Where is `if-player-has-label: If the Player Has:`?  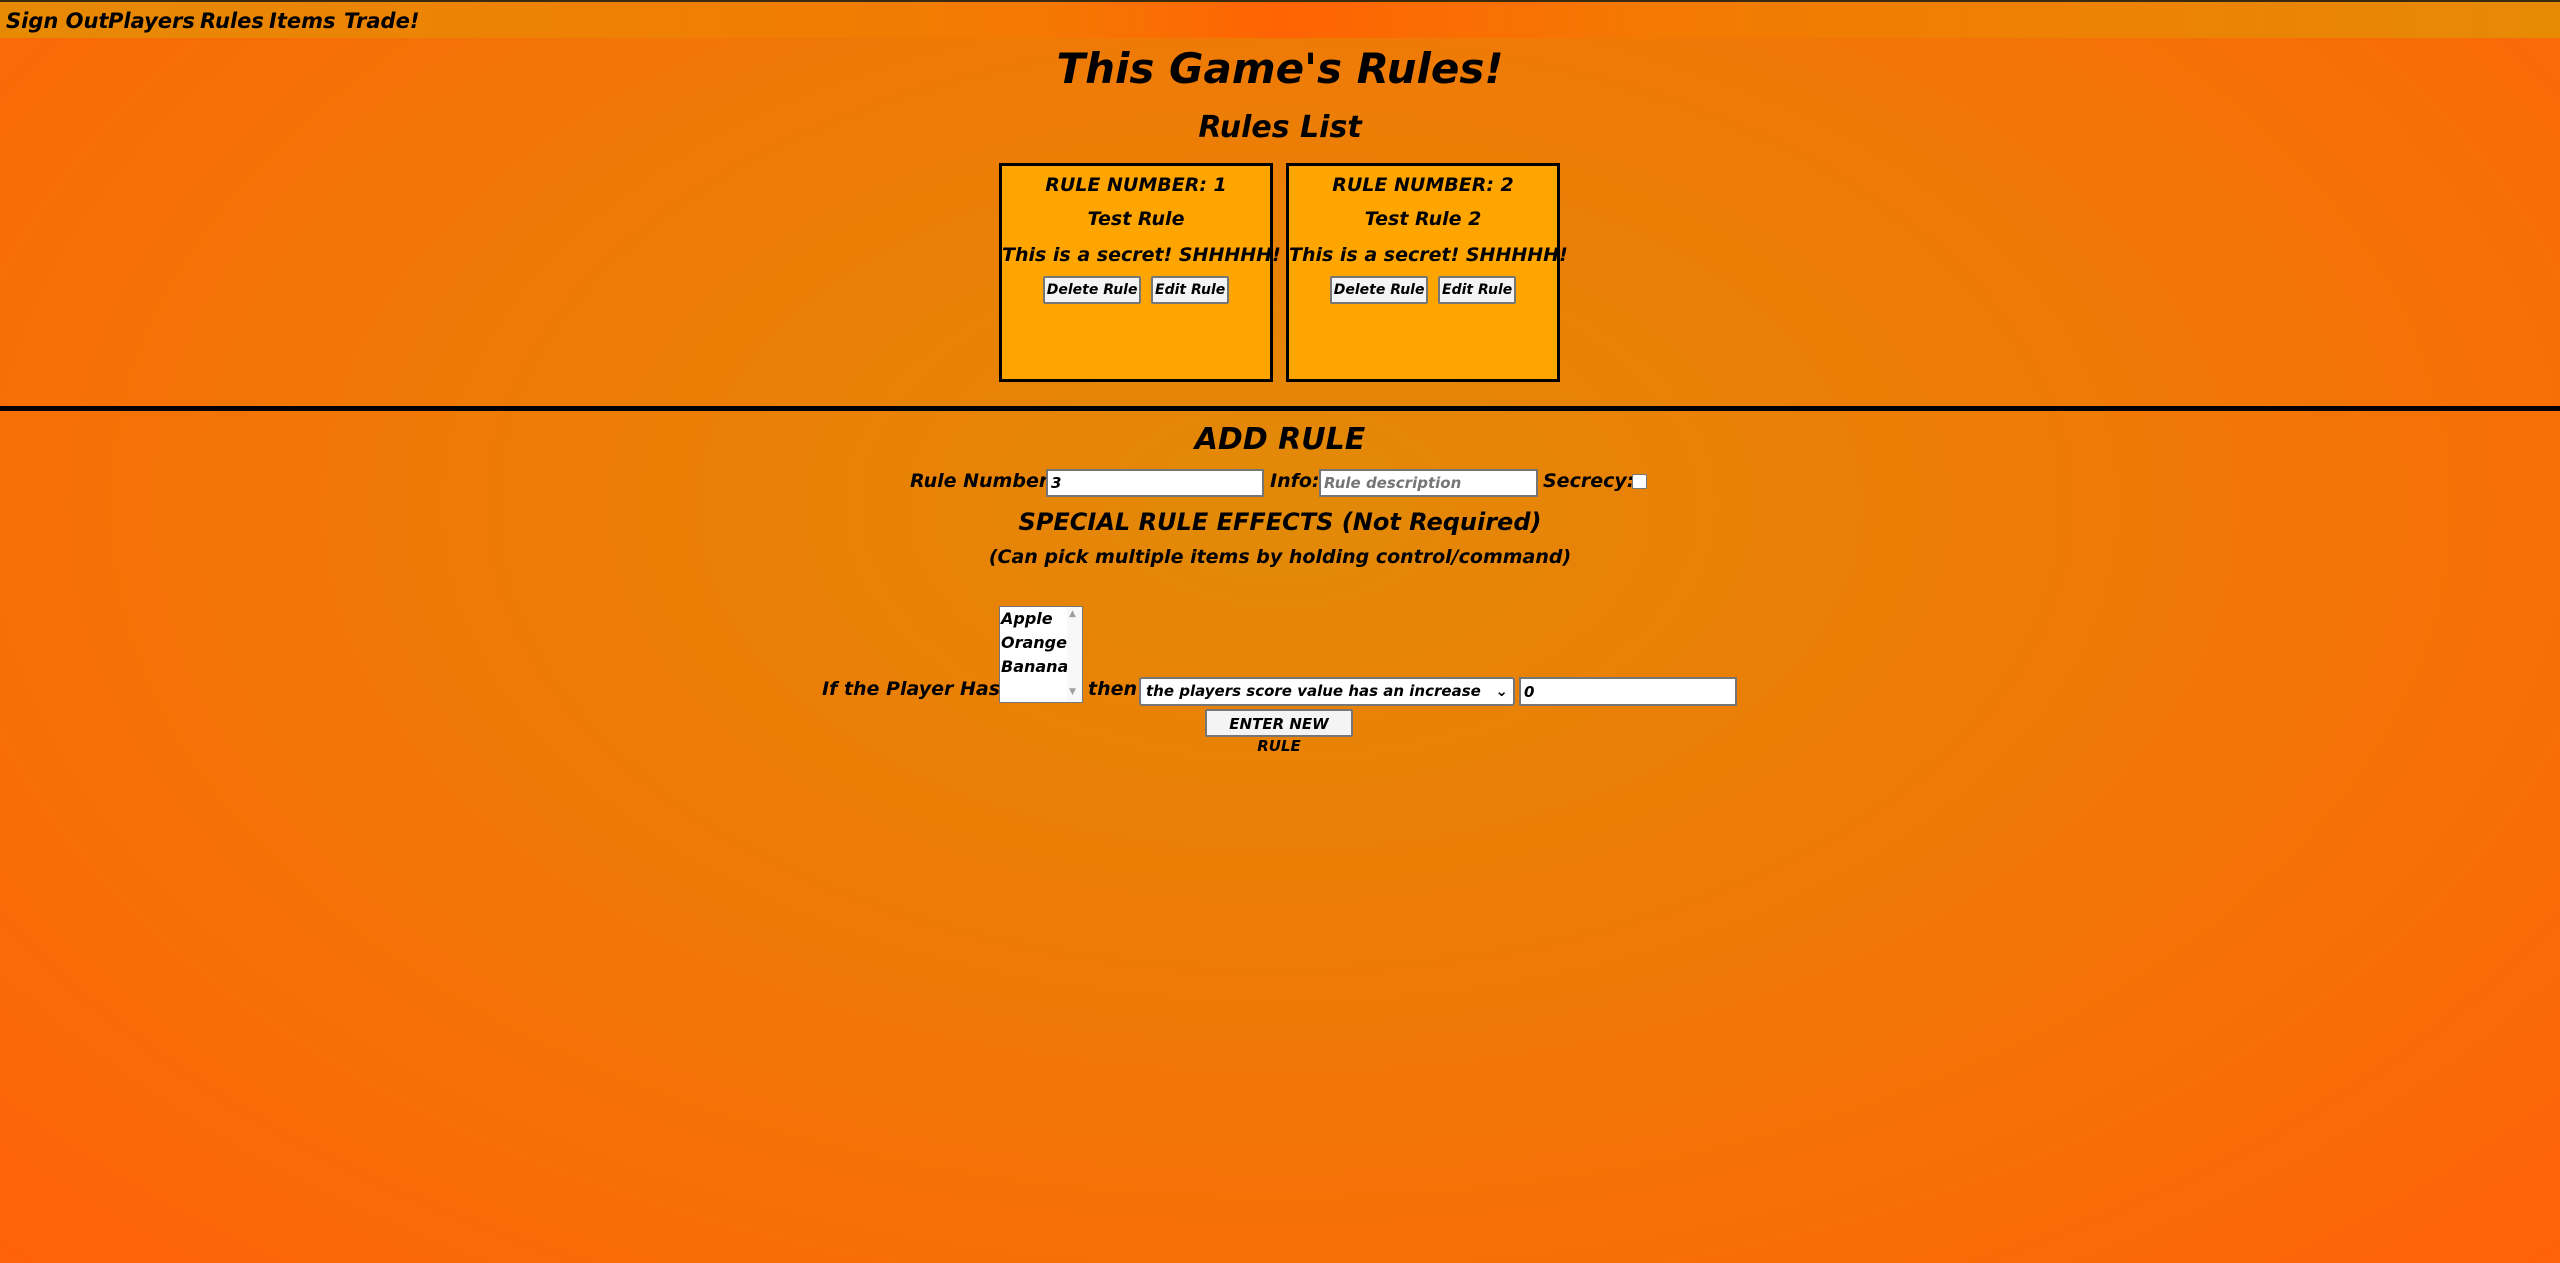 if-player-has-label: If the Player Has: is located at coordinates (915, 689).